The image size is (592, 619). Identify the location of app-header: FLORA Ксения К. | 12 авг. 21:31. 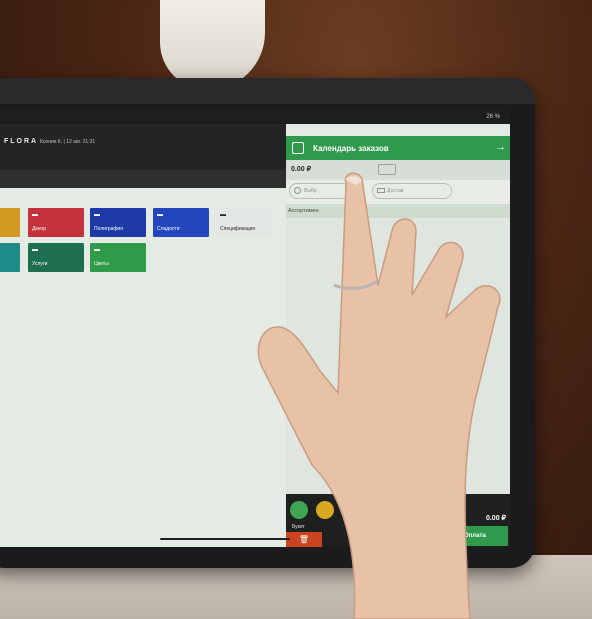
(143, 156).